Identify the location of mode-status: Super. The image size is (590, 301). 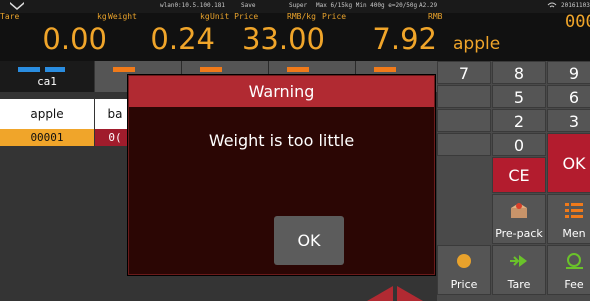
(298, 5).